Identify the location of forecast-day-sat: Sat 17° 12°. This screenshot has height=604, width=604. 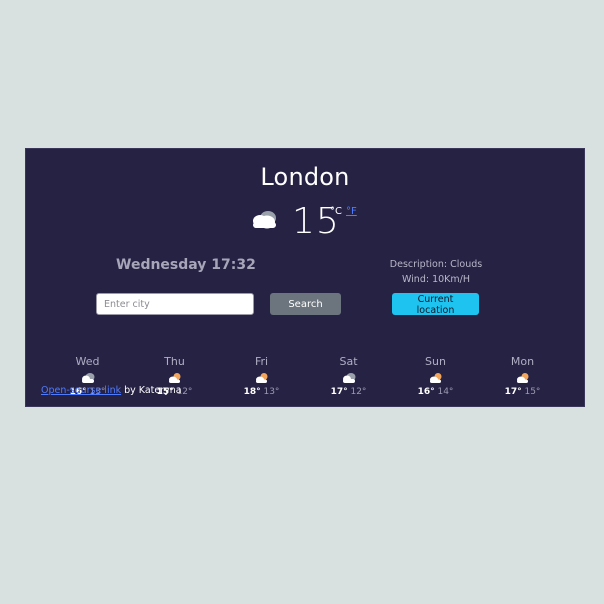
(348, 380).